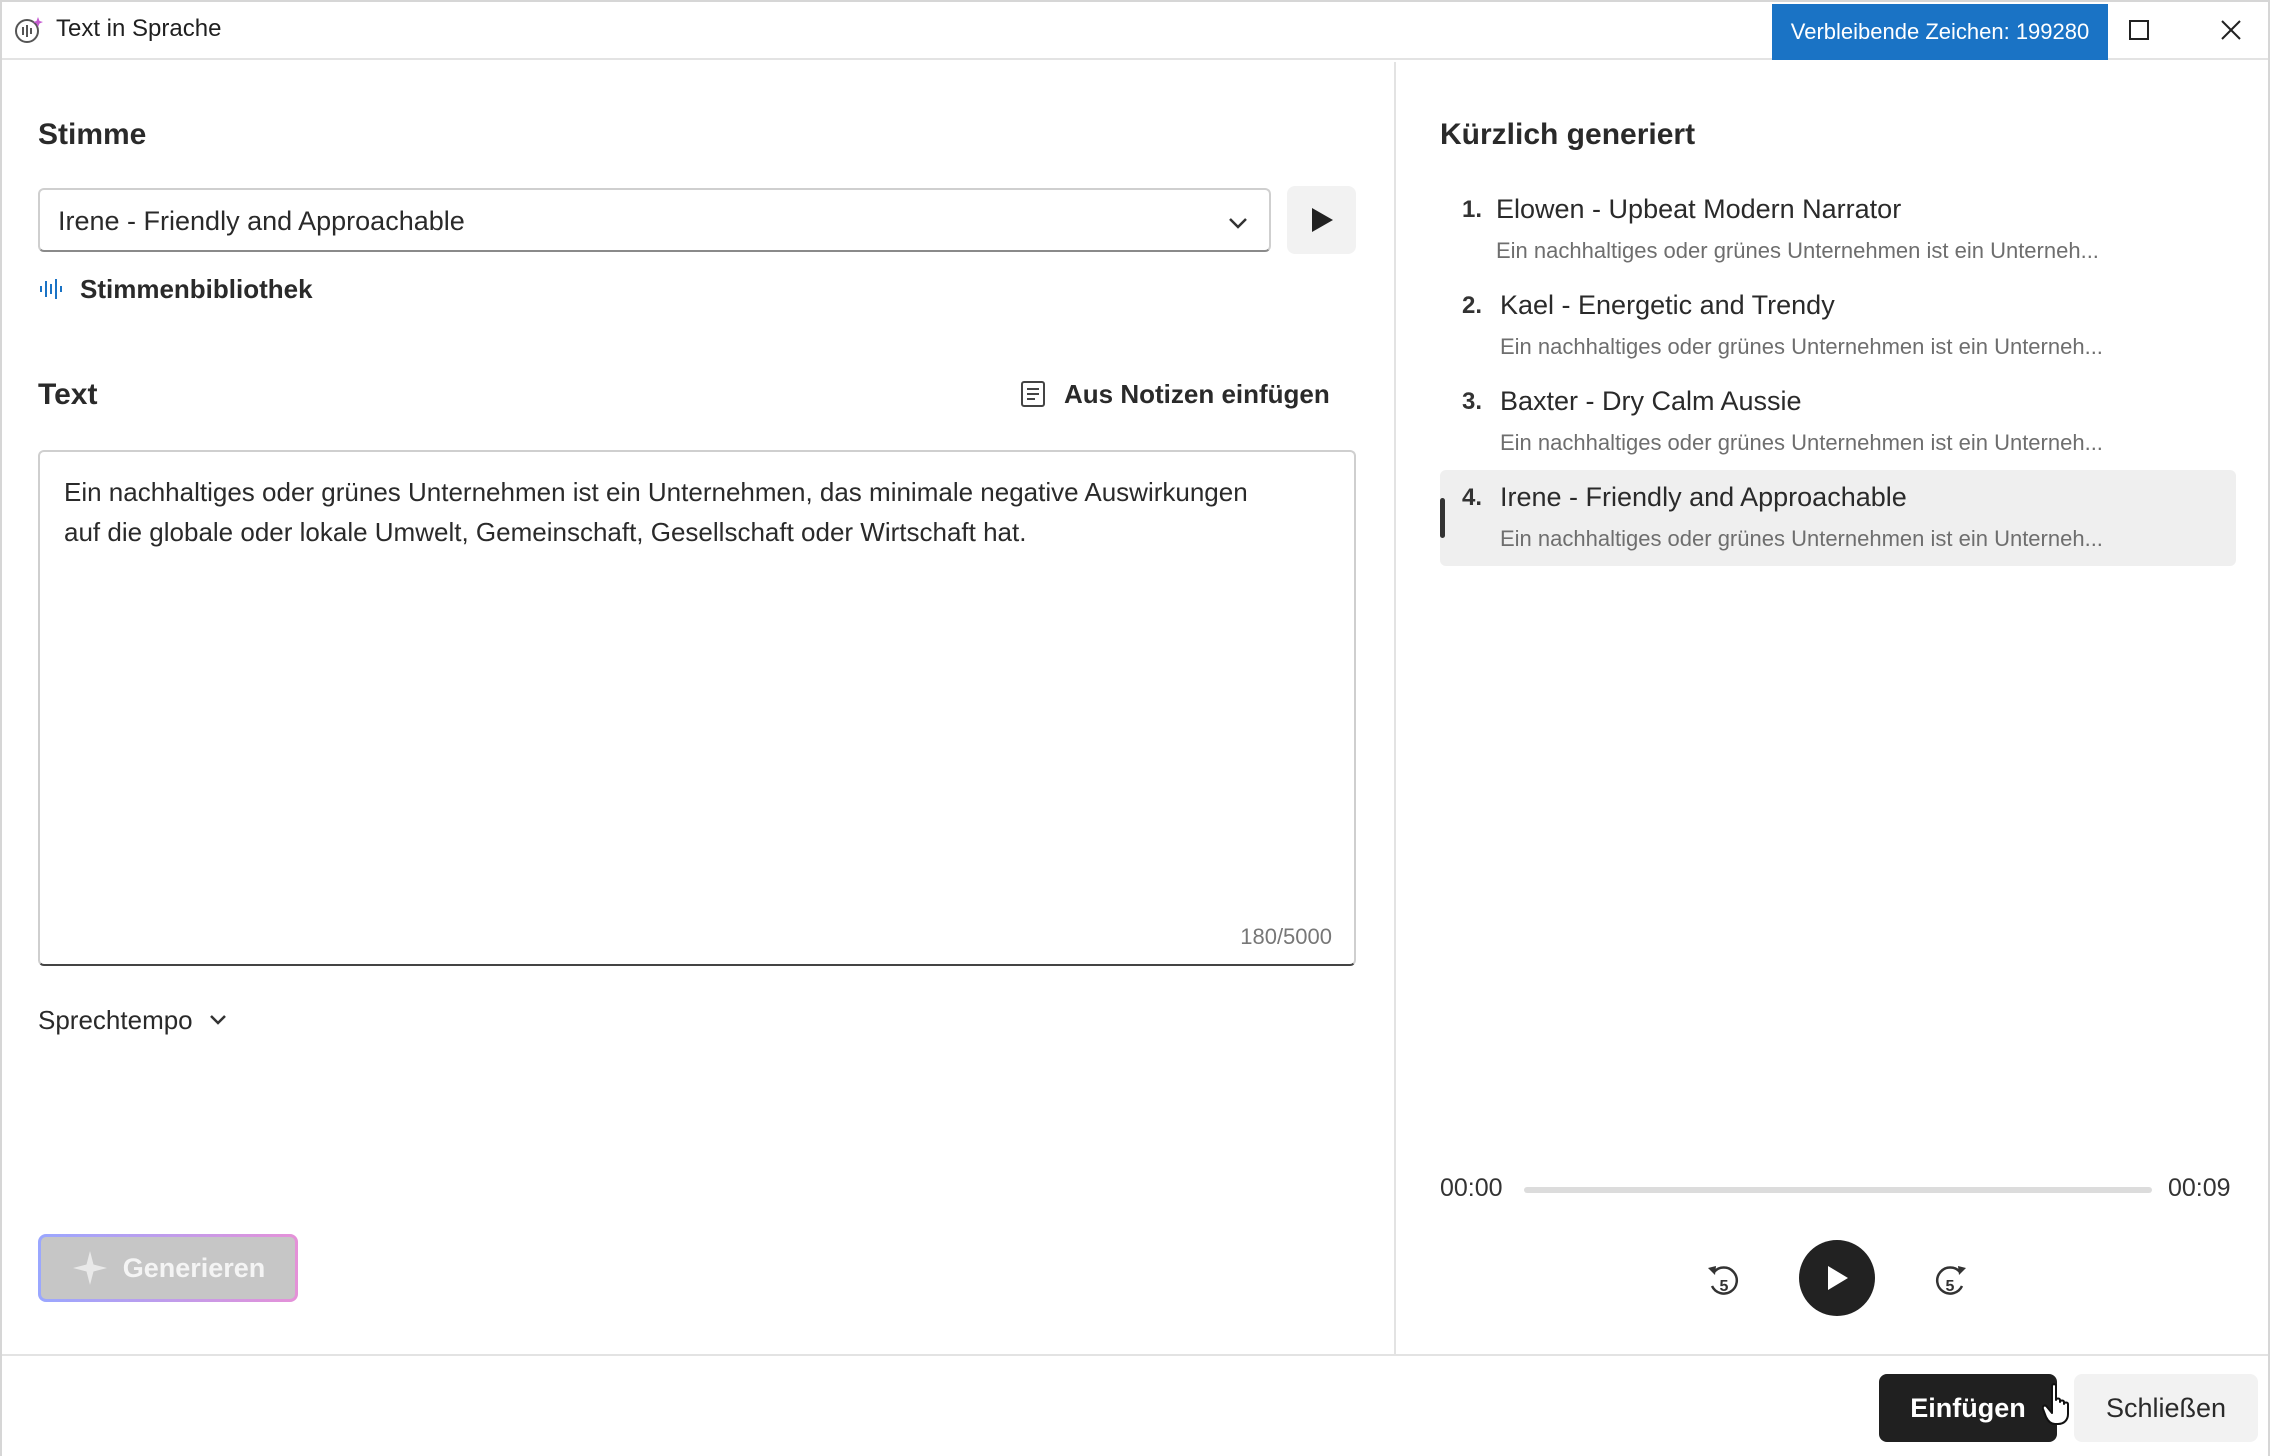  Describe the element at coordinates (1950, 1286) in the screenshot. I see `forward-seconds-label: 5` at that location.